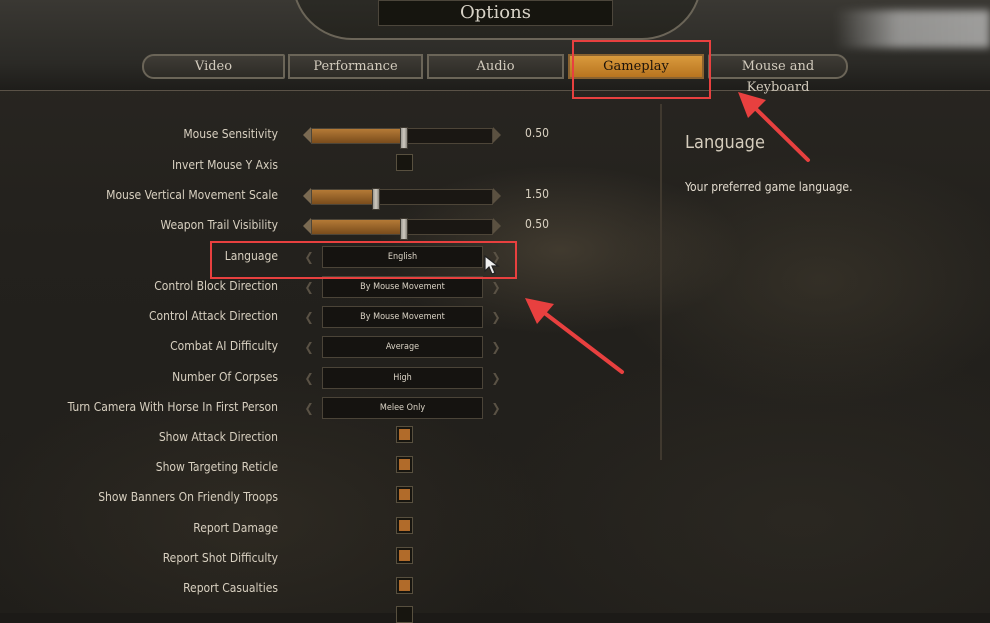 Image resolution: width=990 pixels, height=623 pixels. Describe the element at coordinates (667, 233) in the screenshot. I see `annotation-arrows` at that location.